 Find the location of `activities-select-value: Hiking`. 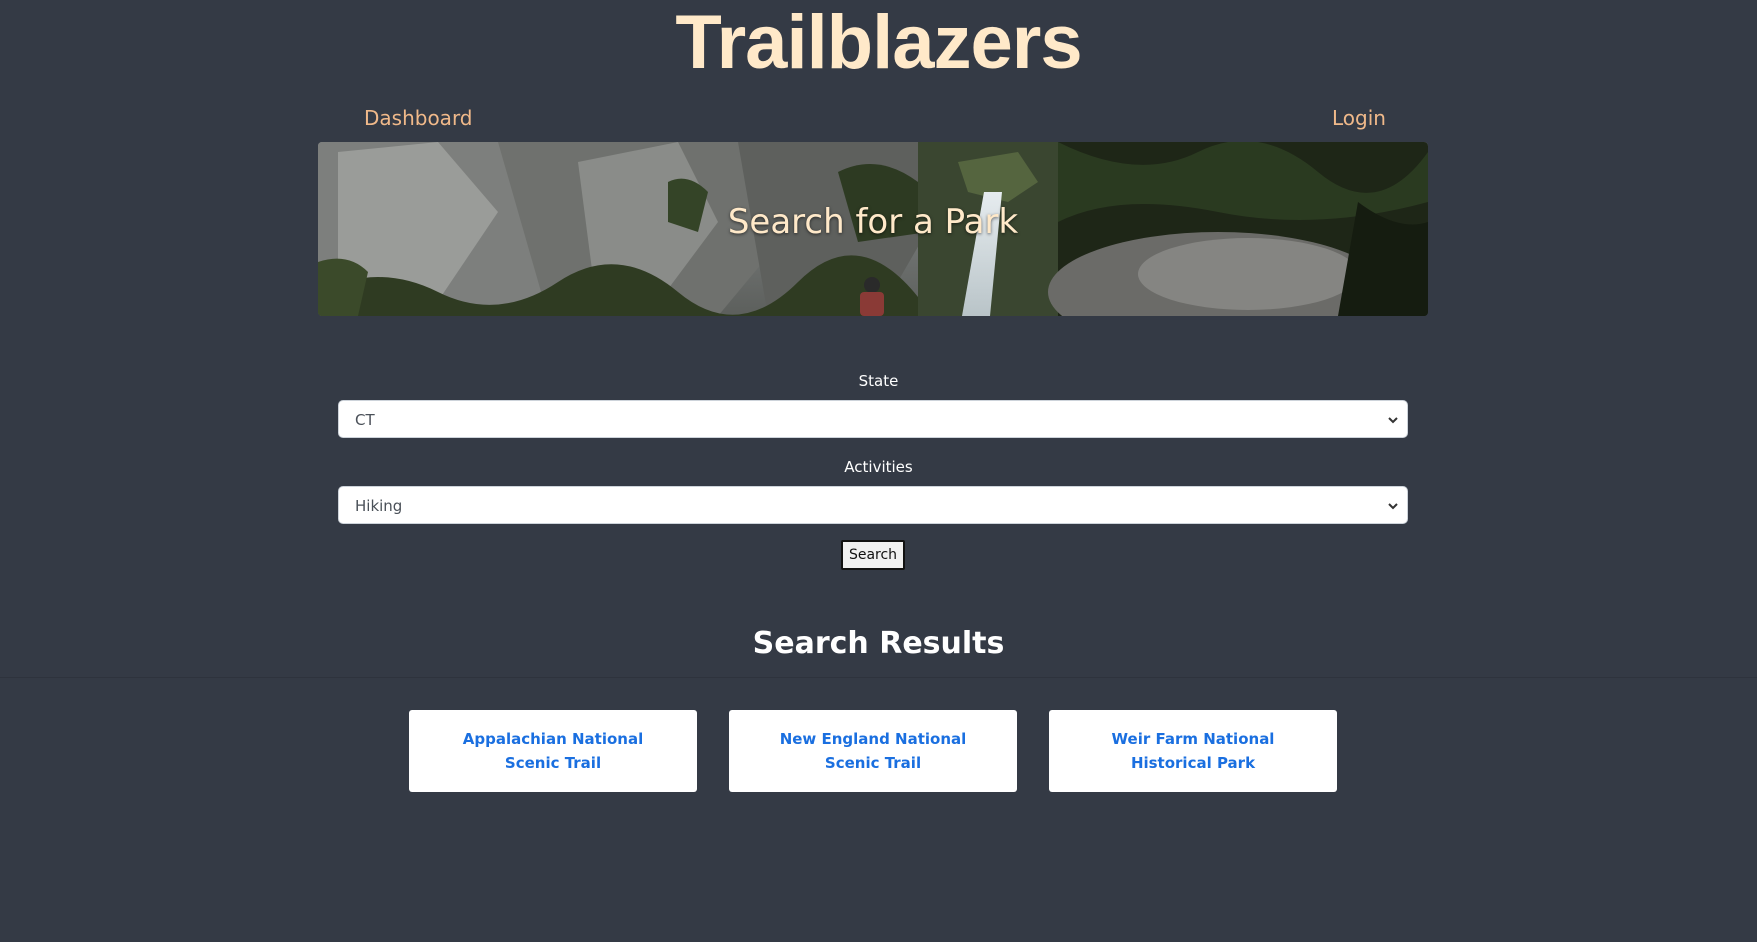

activities-select-value: Hiking is located at coordinates (379, 506).